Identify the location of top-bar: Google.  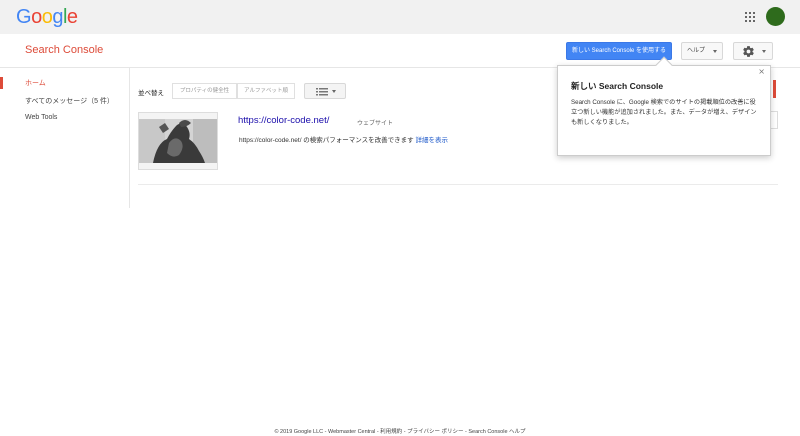
(400, 17).